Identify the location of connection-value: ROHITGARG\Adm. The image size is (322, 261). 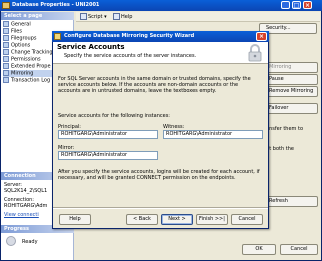
(26, 206).